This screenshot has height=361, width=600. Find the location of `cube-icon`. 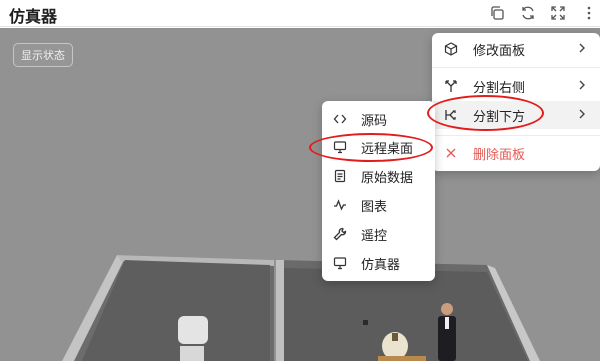

cube-icon is located at coordinates (451, 49).